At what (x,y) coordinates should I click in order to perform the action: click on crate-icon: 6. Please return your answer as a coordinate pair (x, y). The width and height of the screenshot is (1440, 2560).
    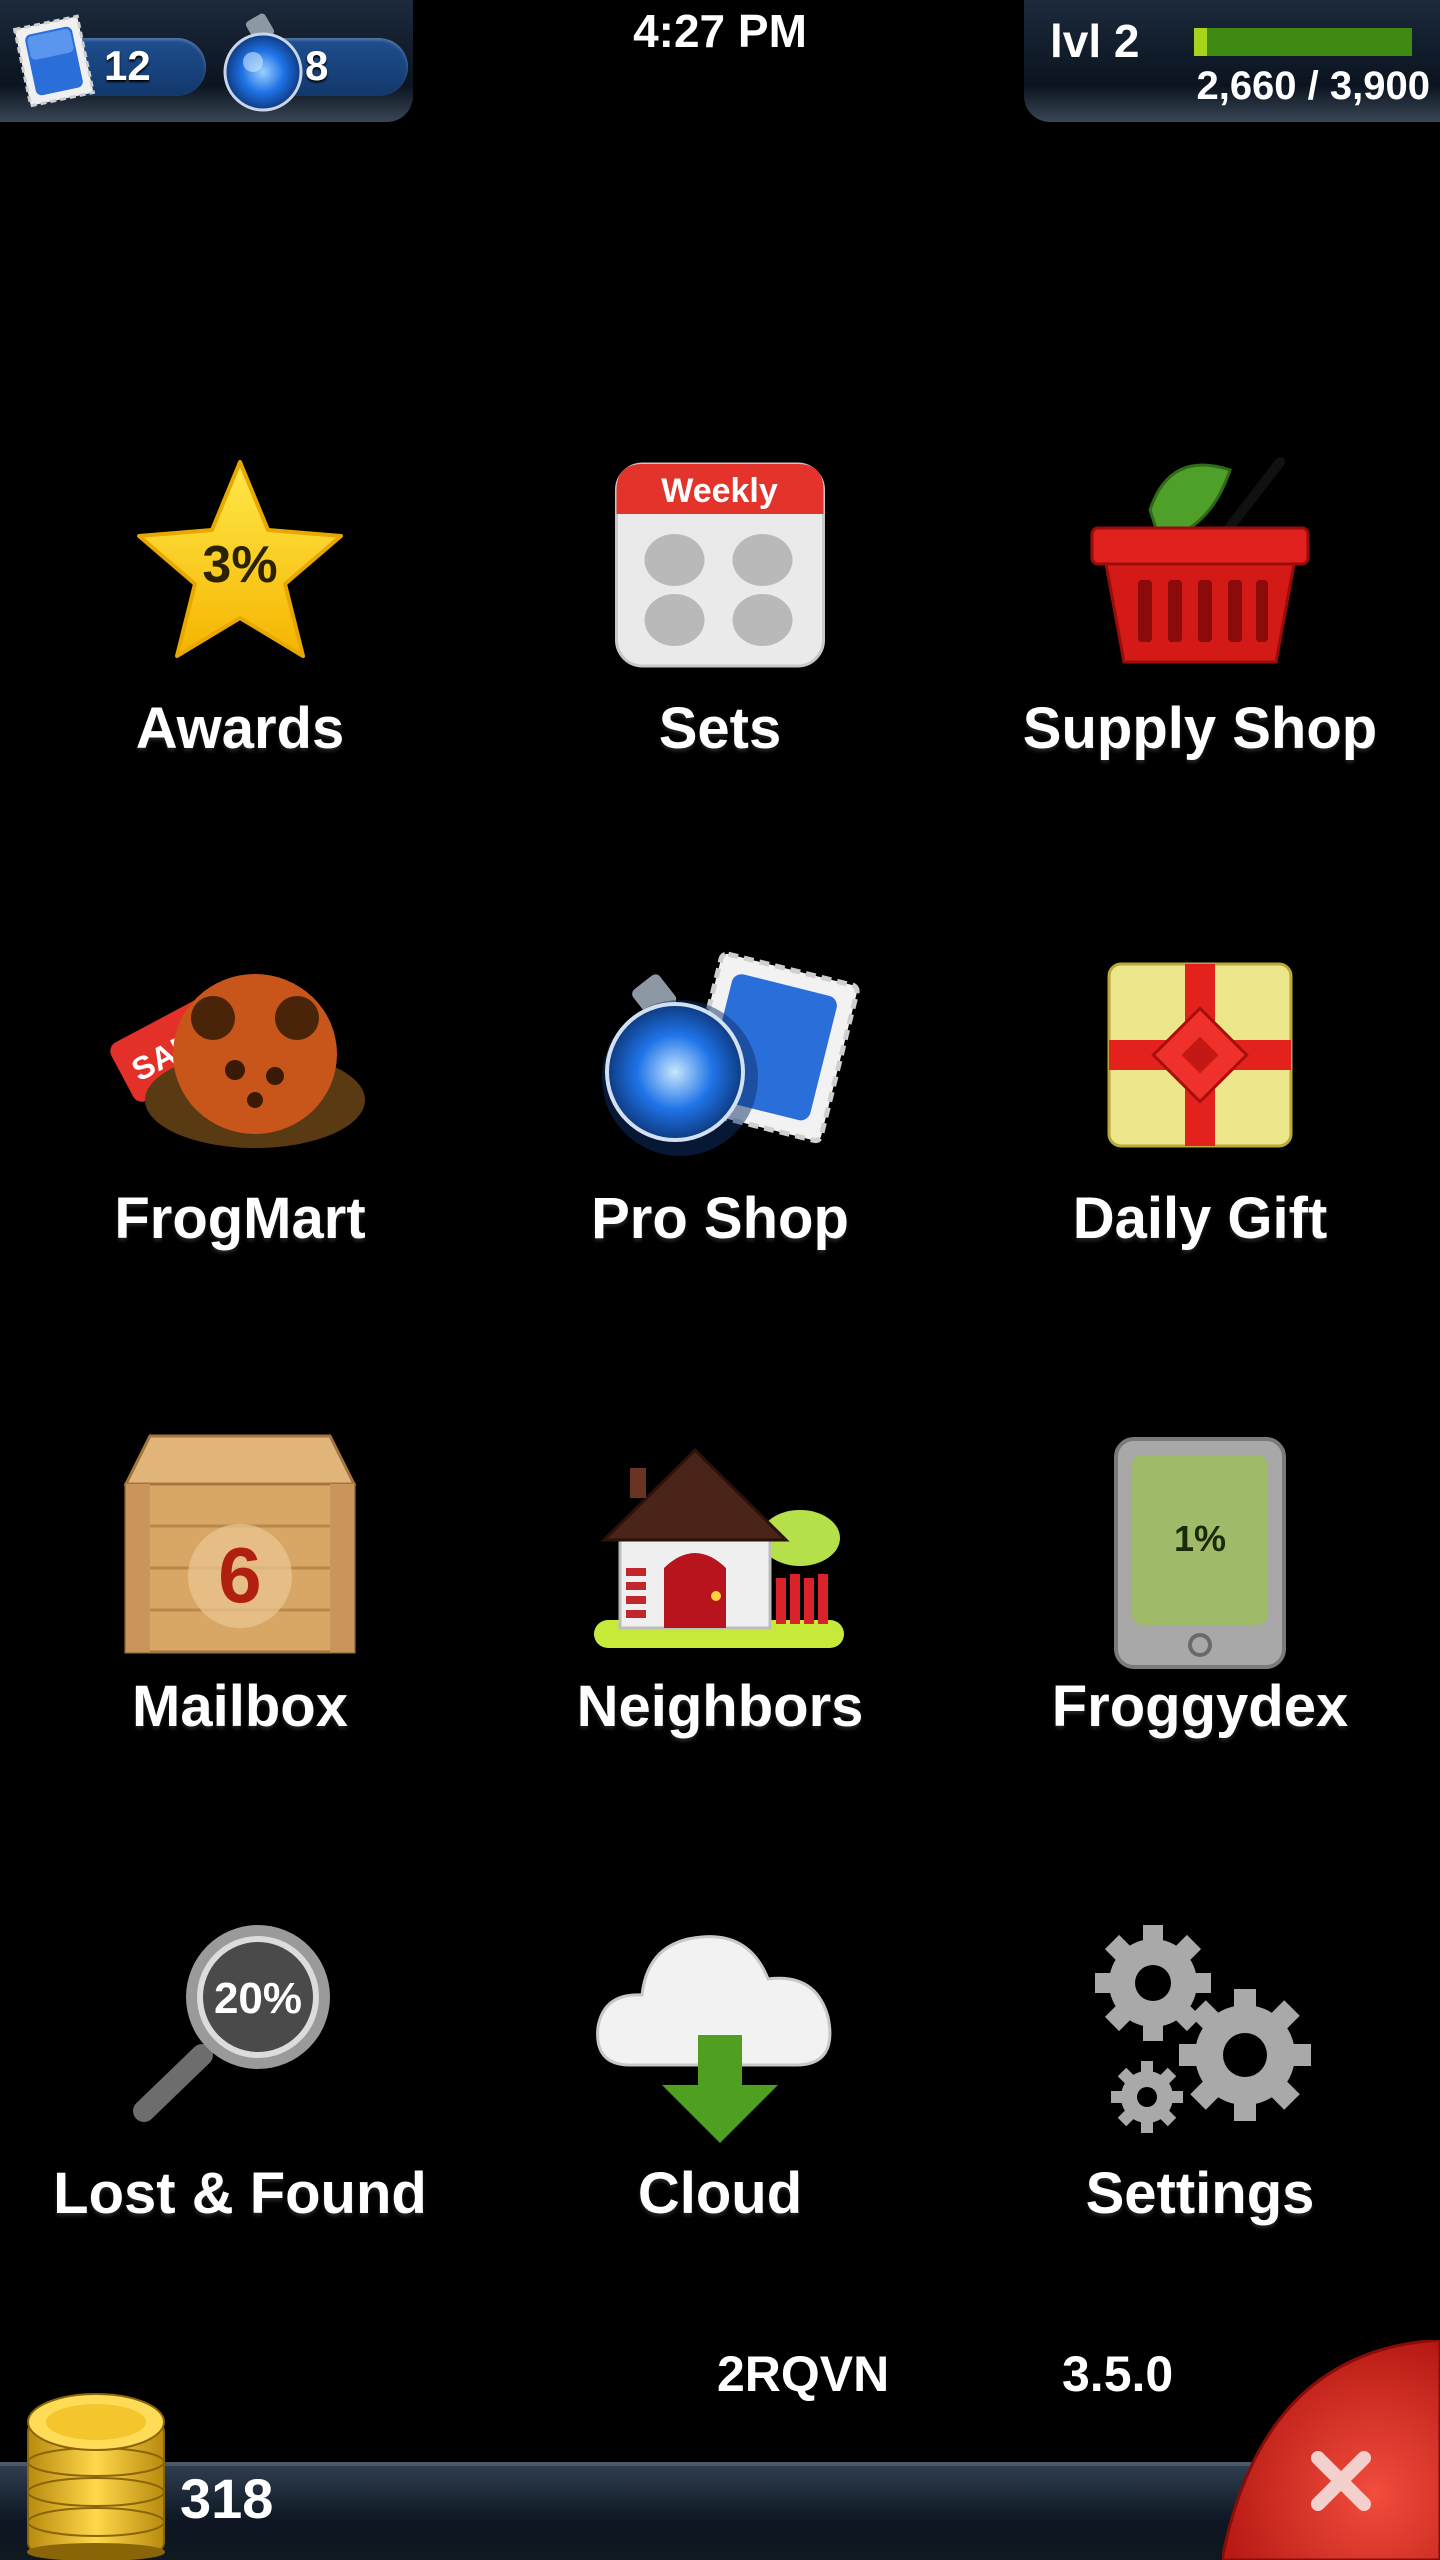
    Looking at the image, I should click on (240, 1544).